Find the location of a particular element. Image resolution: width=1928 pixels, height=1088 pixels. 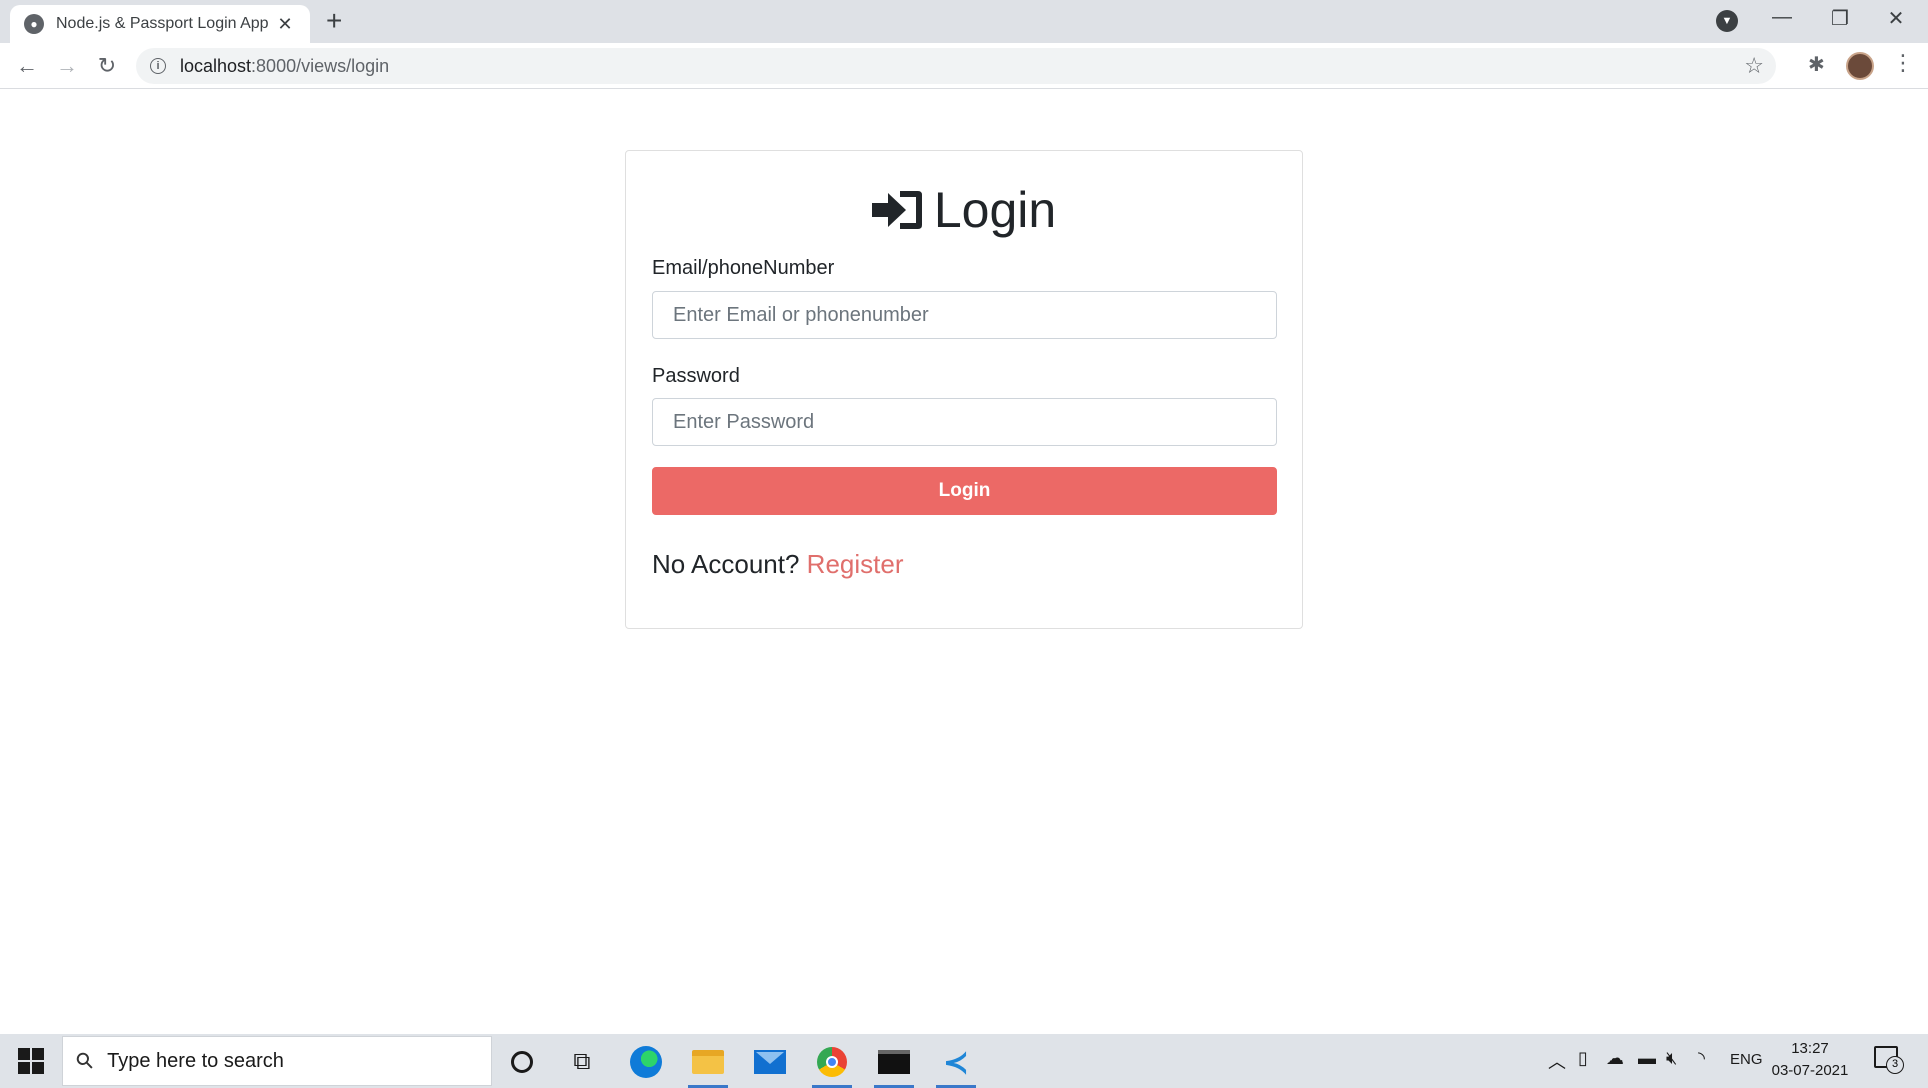

file-explorer-icon is located at coordinates (708, 1065).